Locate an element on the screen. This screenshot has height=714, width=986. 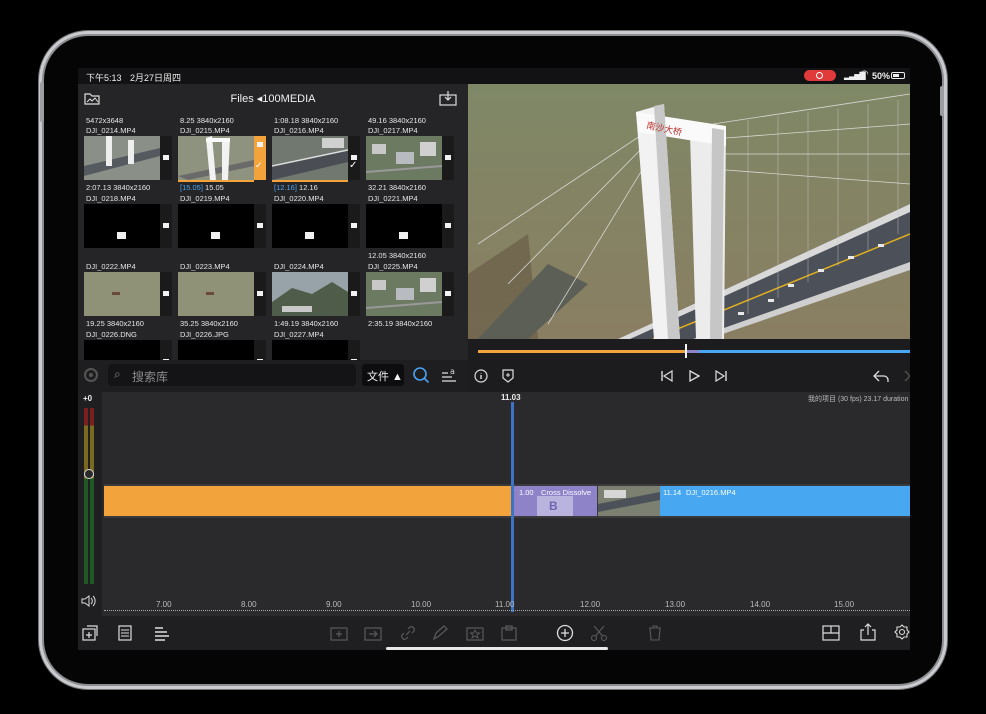
add-icon is located at coordinates (565, 633).